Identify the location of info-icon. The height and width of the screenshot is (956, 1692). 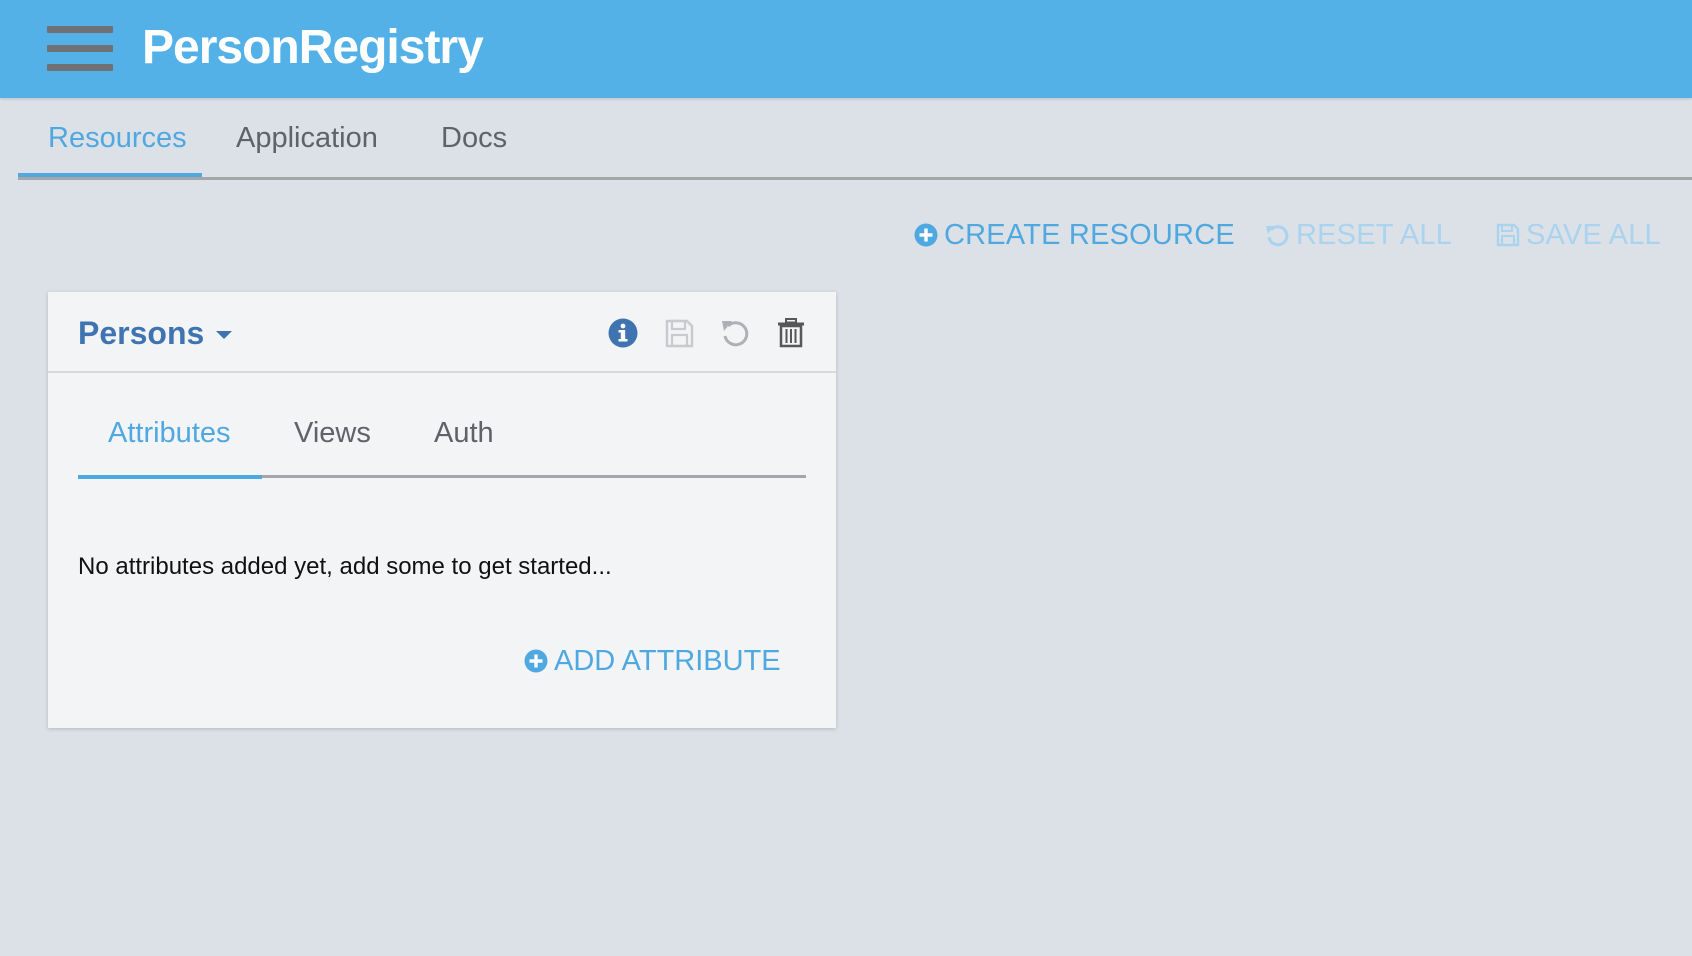
(623, 333).